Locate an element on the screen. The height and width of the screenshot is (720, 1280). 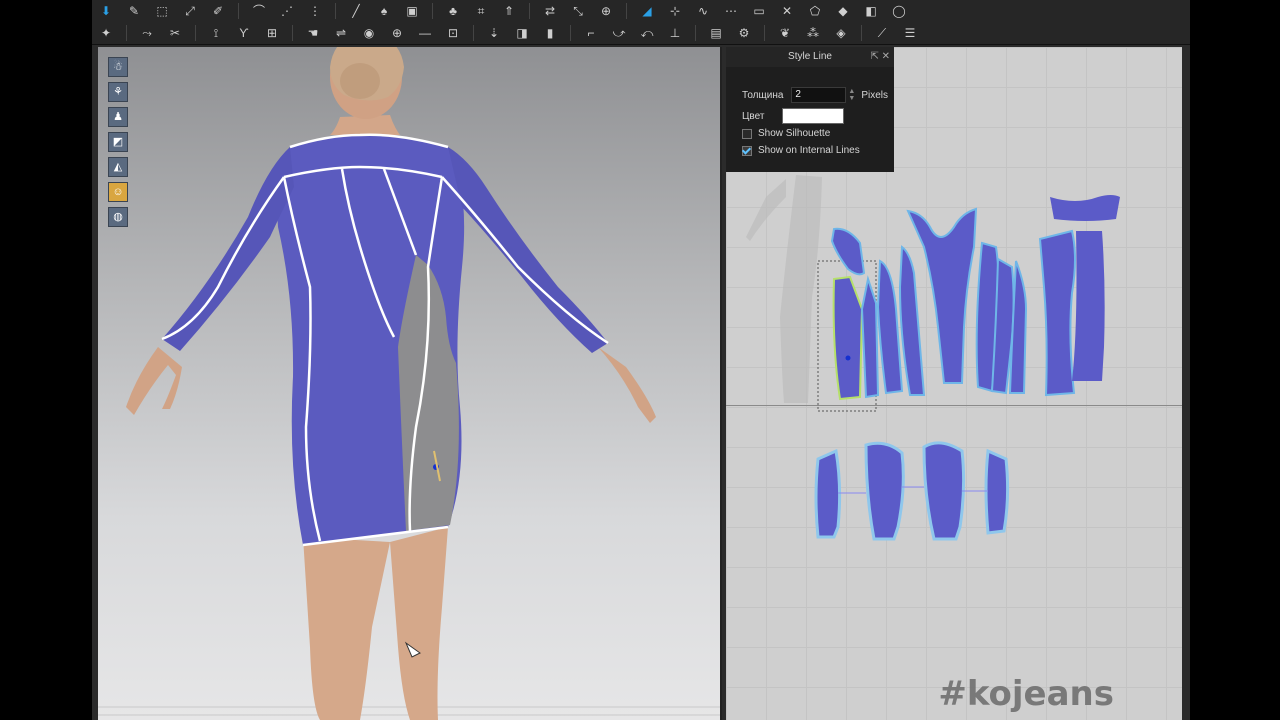
brush-icon: ✎ is located at coordinates (134, 11).